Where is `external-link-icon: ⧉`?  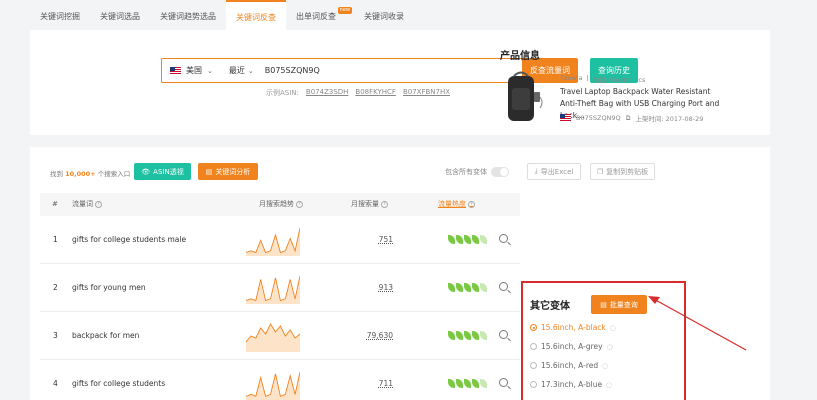 external-link-icon: ⧉ is located at coordinates (628, 118).